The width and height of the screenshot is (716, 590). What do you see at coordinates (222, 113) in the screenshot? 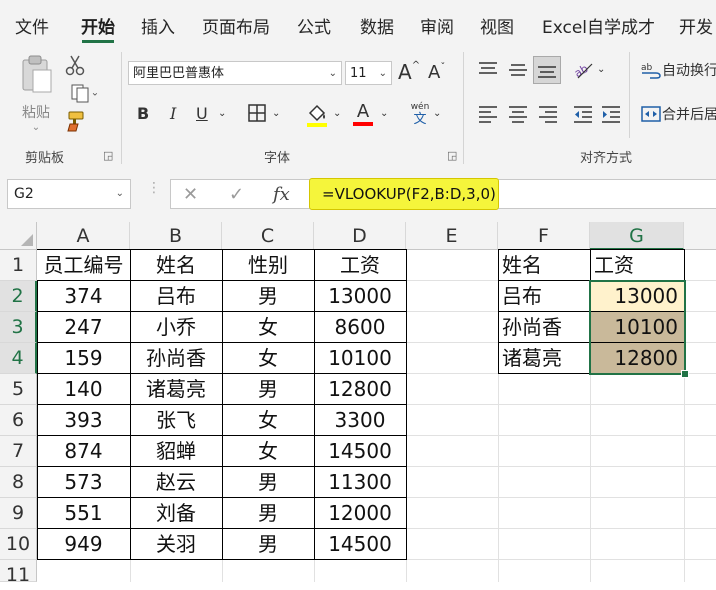
I see `underline-dropdown-icon: ⌄` at bounding box center [222, 113].